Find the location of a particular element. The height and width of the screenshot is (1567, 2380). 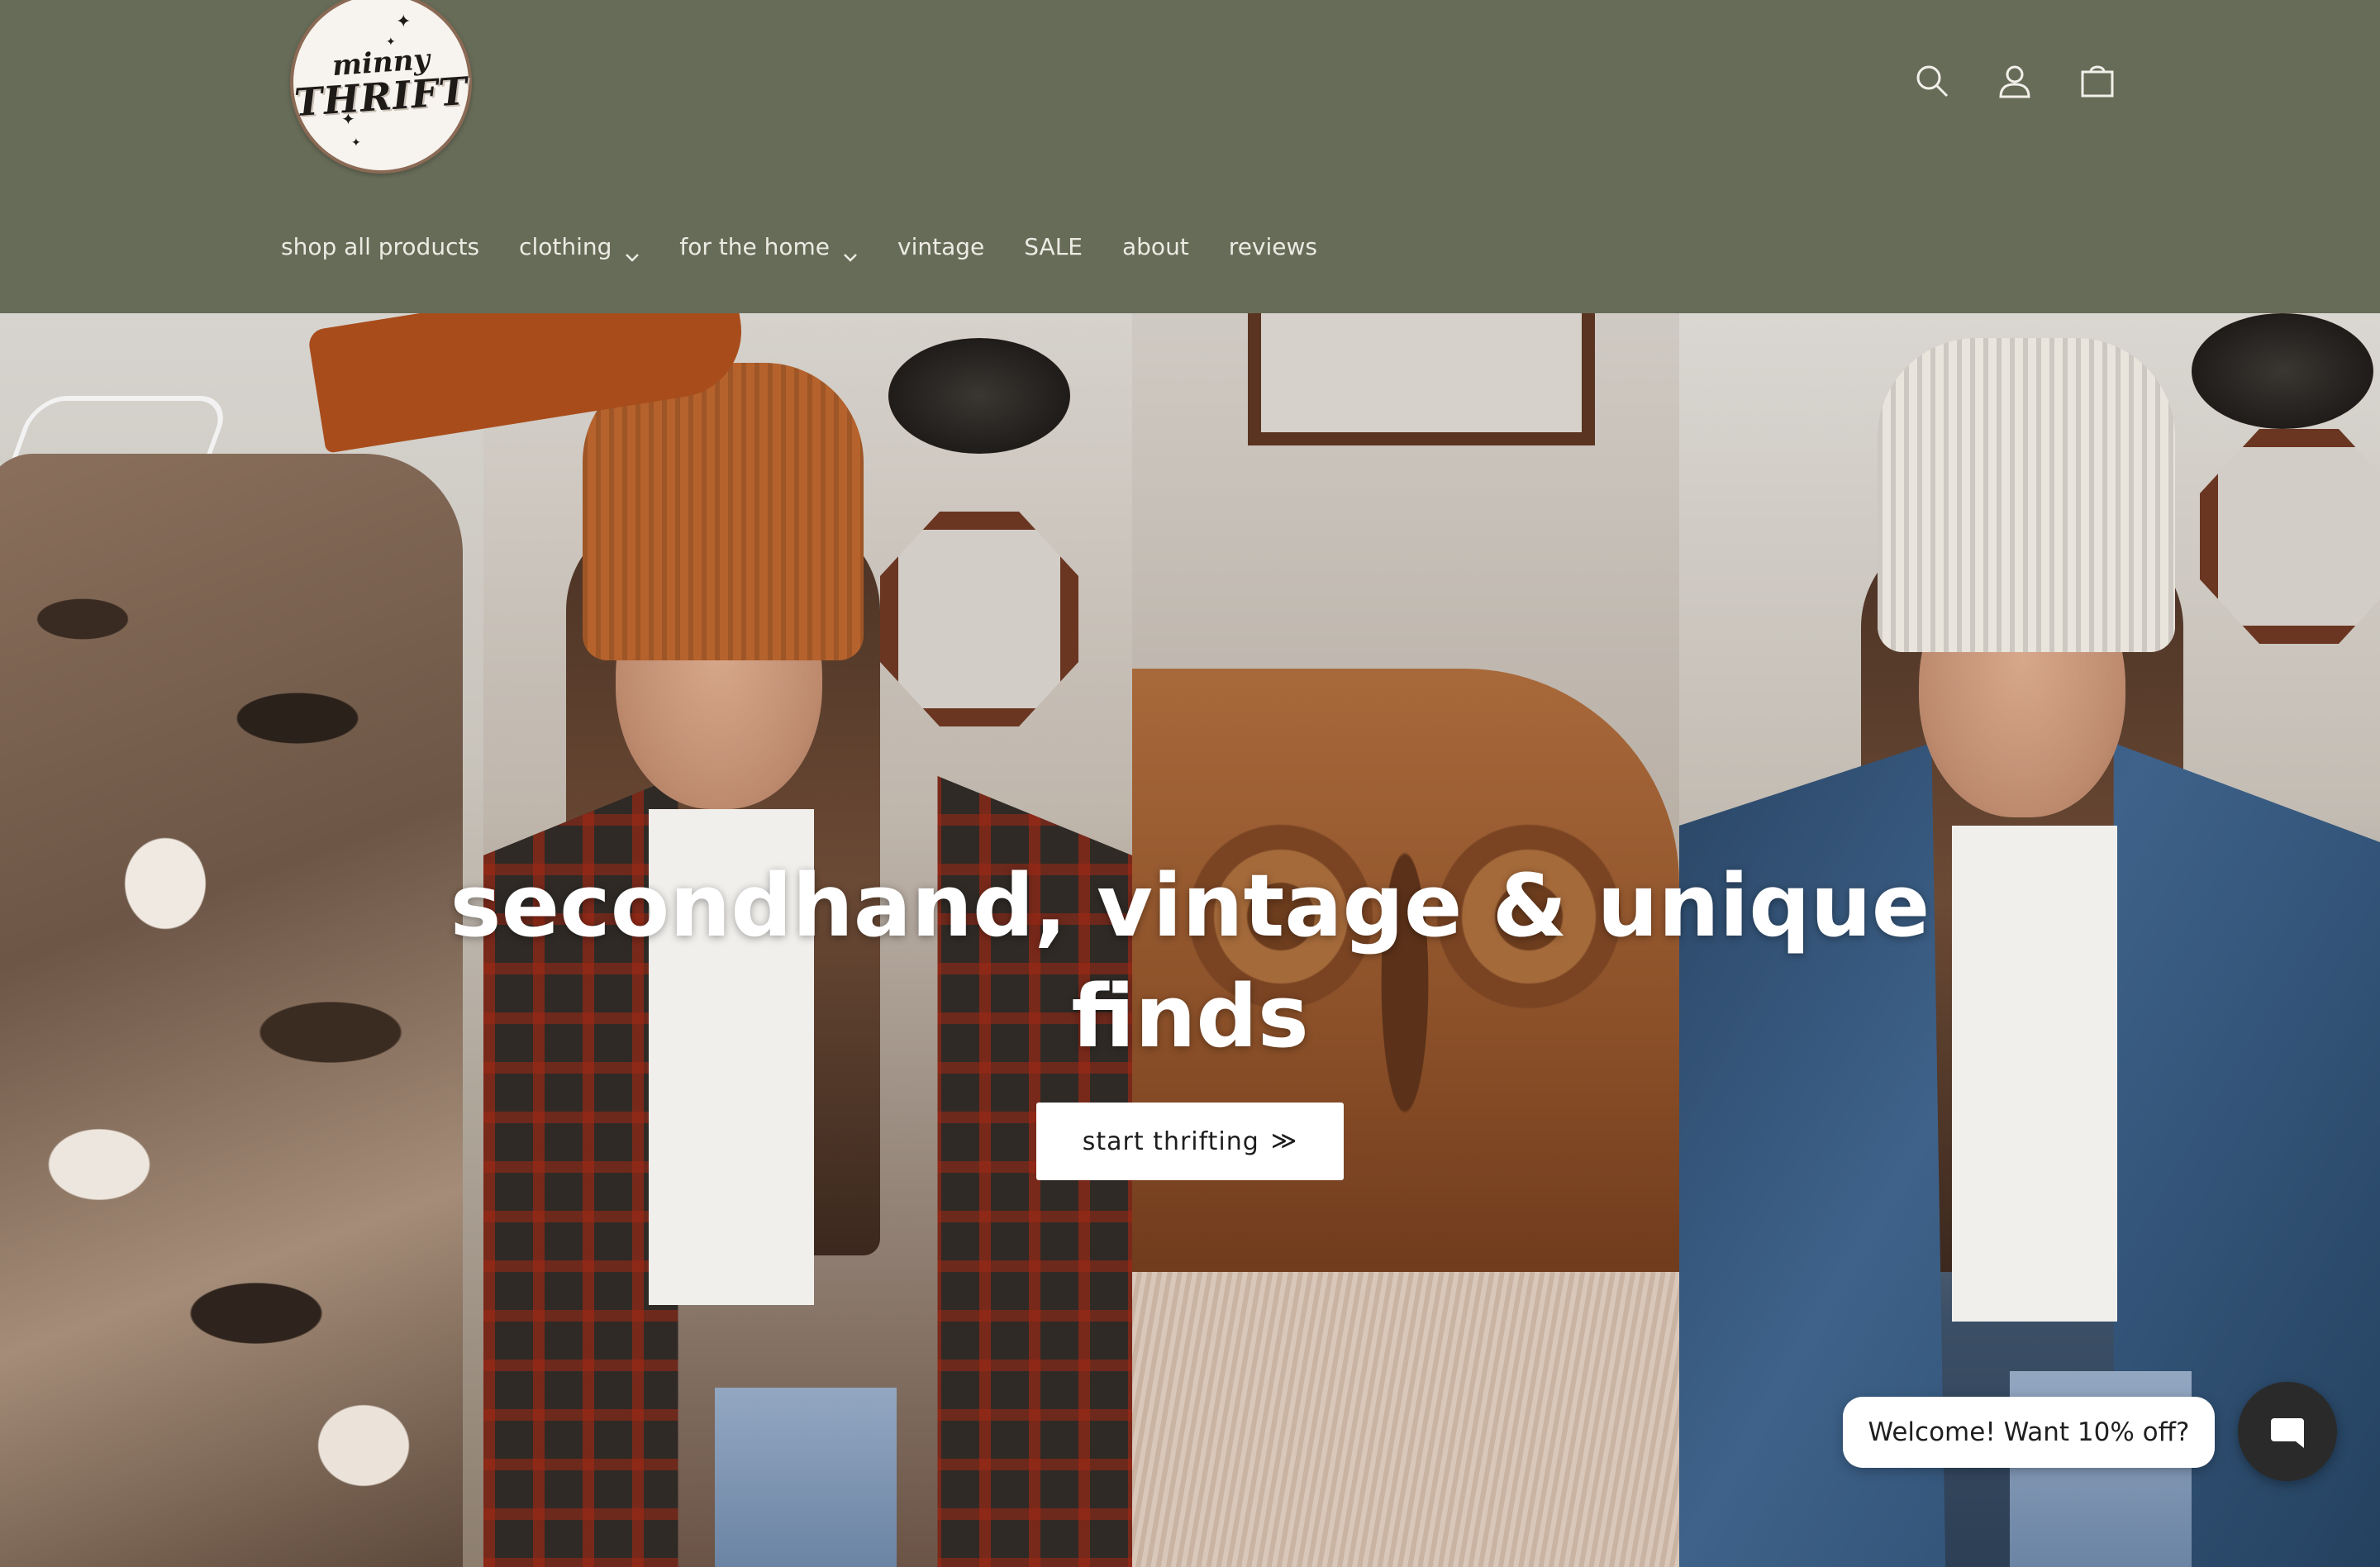

chat-launcher-button is located at coordinates (2287, 1431).